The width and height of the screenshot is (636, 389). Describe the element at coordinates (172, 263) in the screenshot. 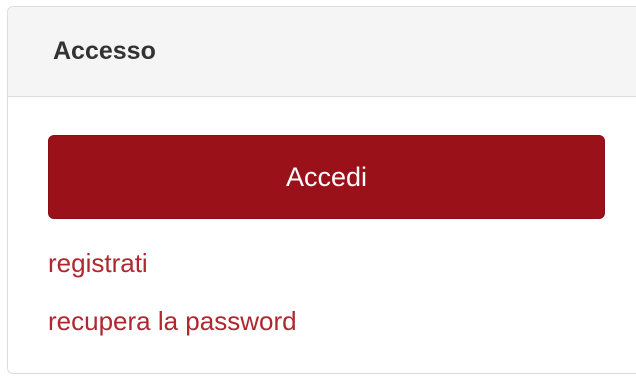

I see `register-link: registrati` at that location.